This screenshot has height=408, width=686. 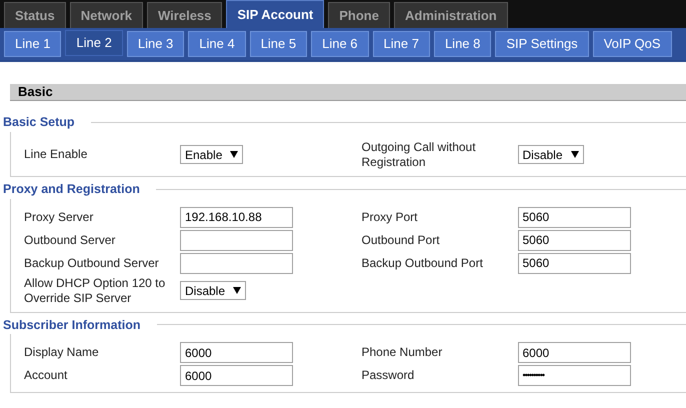 What do you see at coordinates (389, 217) in the screenshot?
I see `field-label: Proxy Port` at bounding box center [389, 217].